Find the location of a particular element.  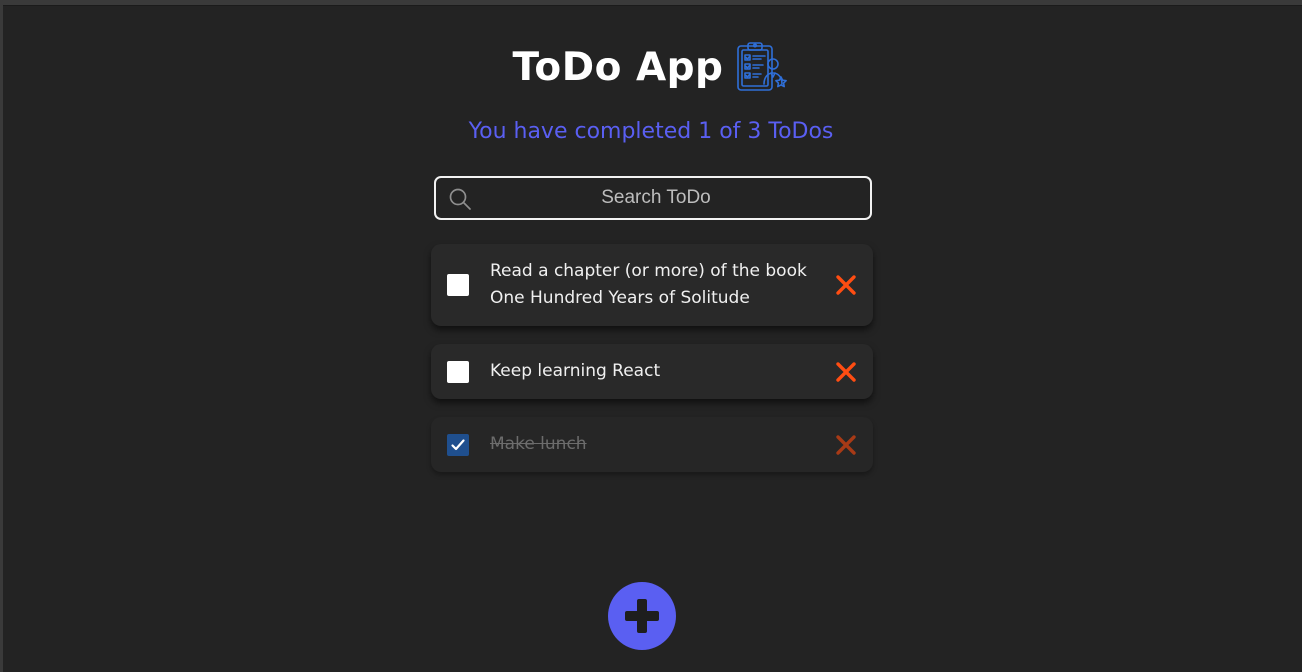

todo-item: Keep learning React is located at coordinates (652, 371).